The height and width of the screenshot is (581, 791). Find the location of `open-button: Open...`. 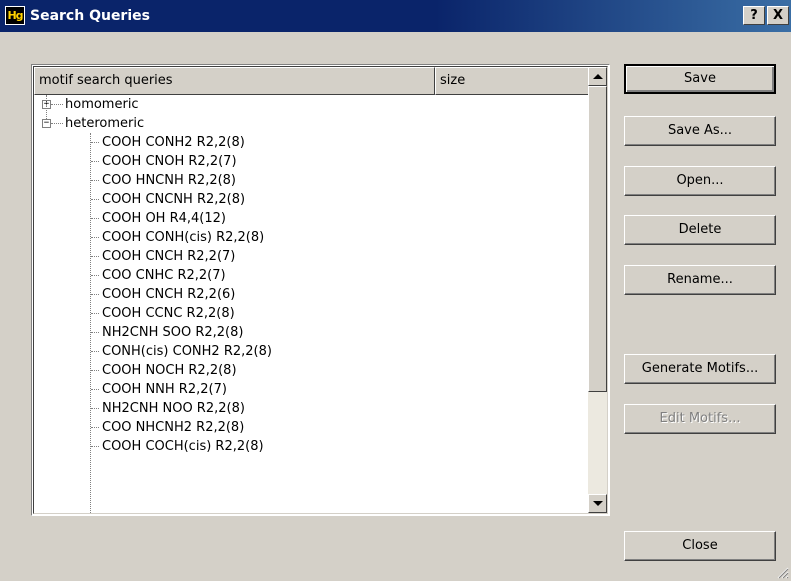

open-button: Open... is located at coordinates (700, 181).